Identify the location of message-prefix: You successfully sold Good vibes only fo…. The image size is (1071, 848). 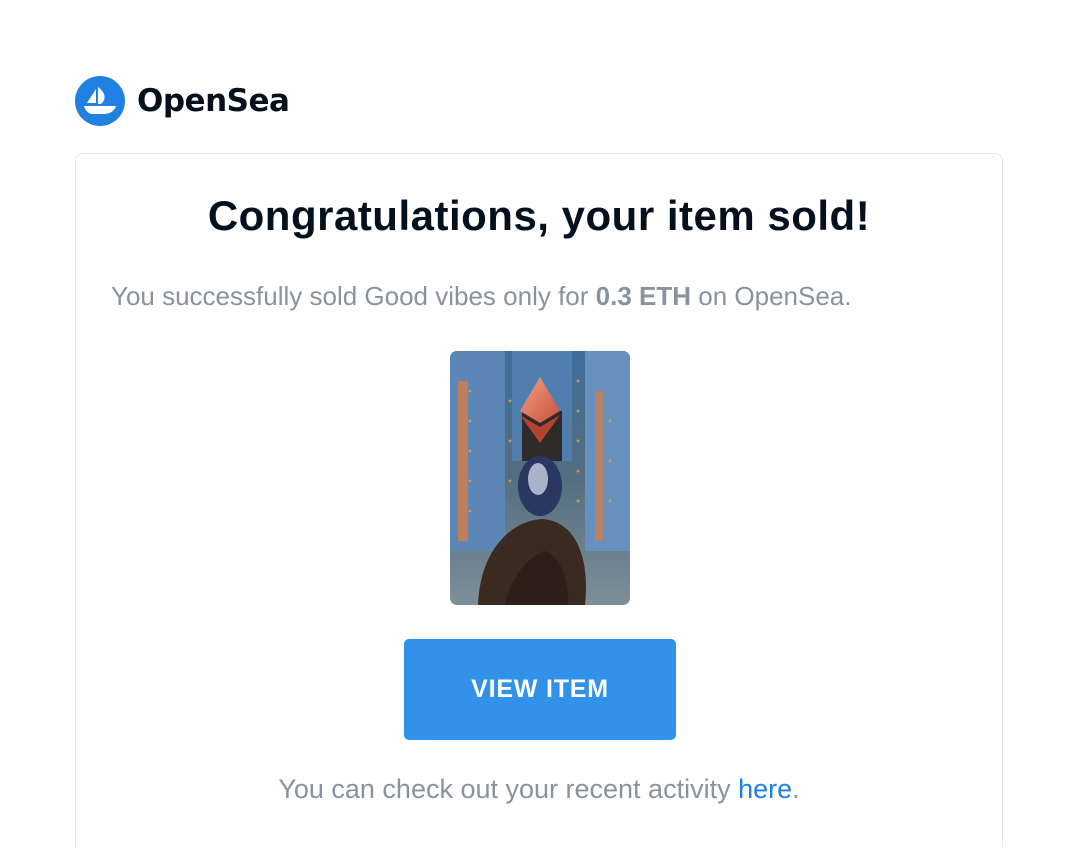
(353, 296).